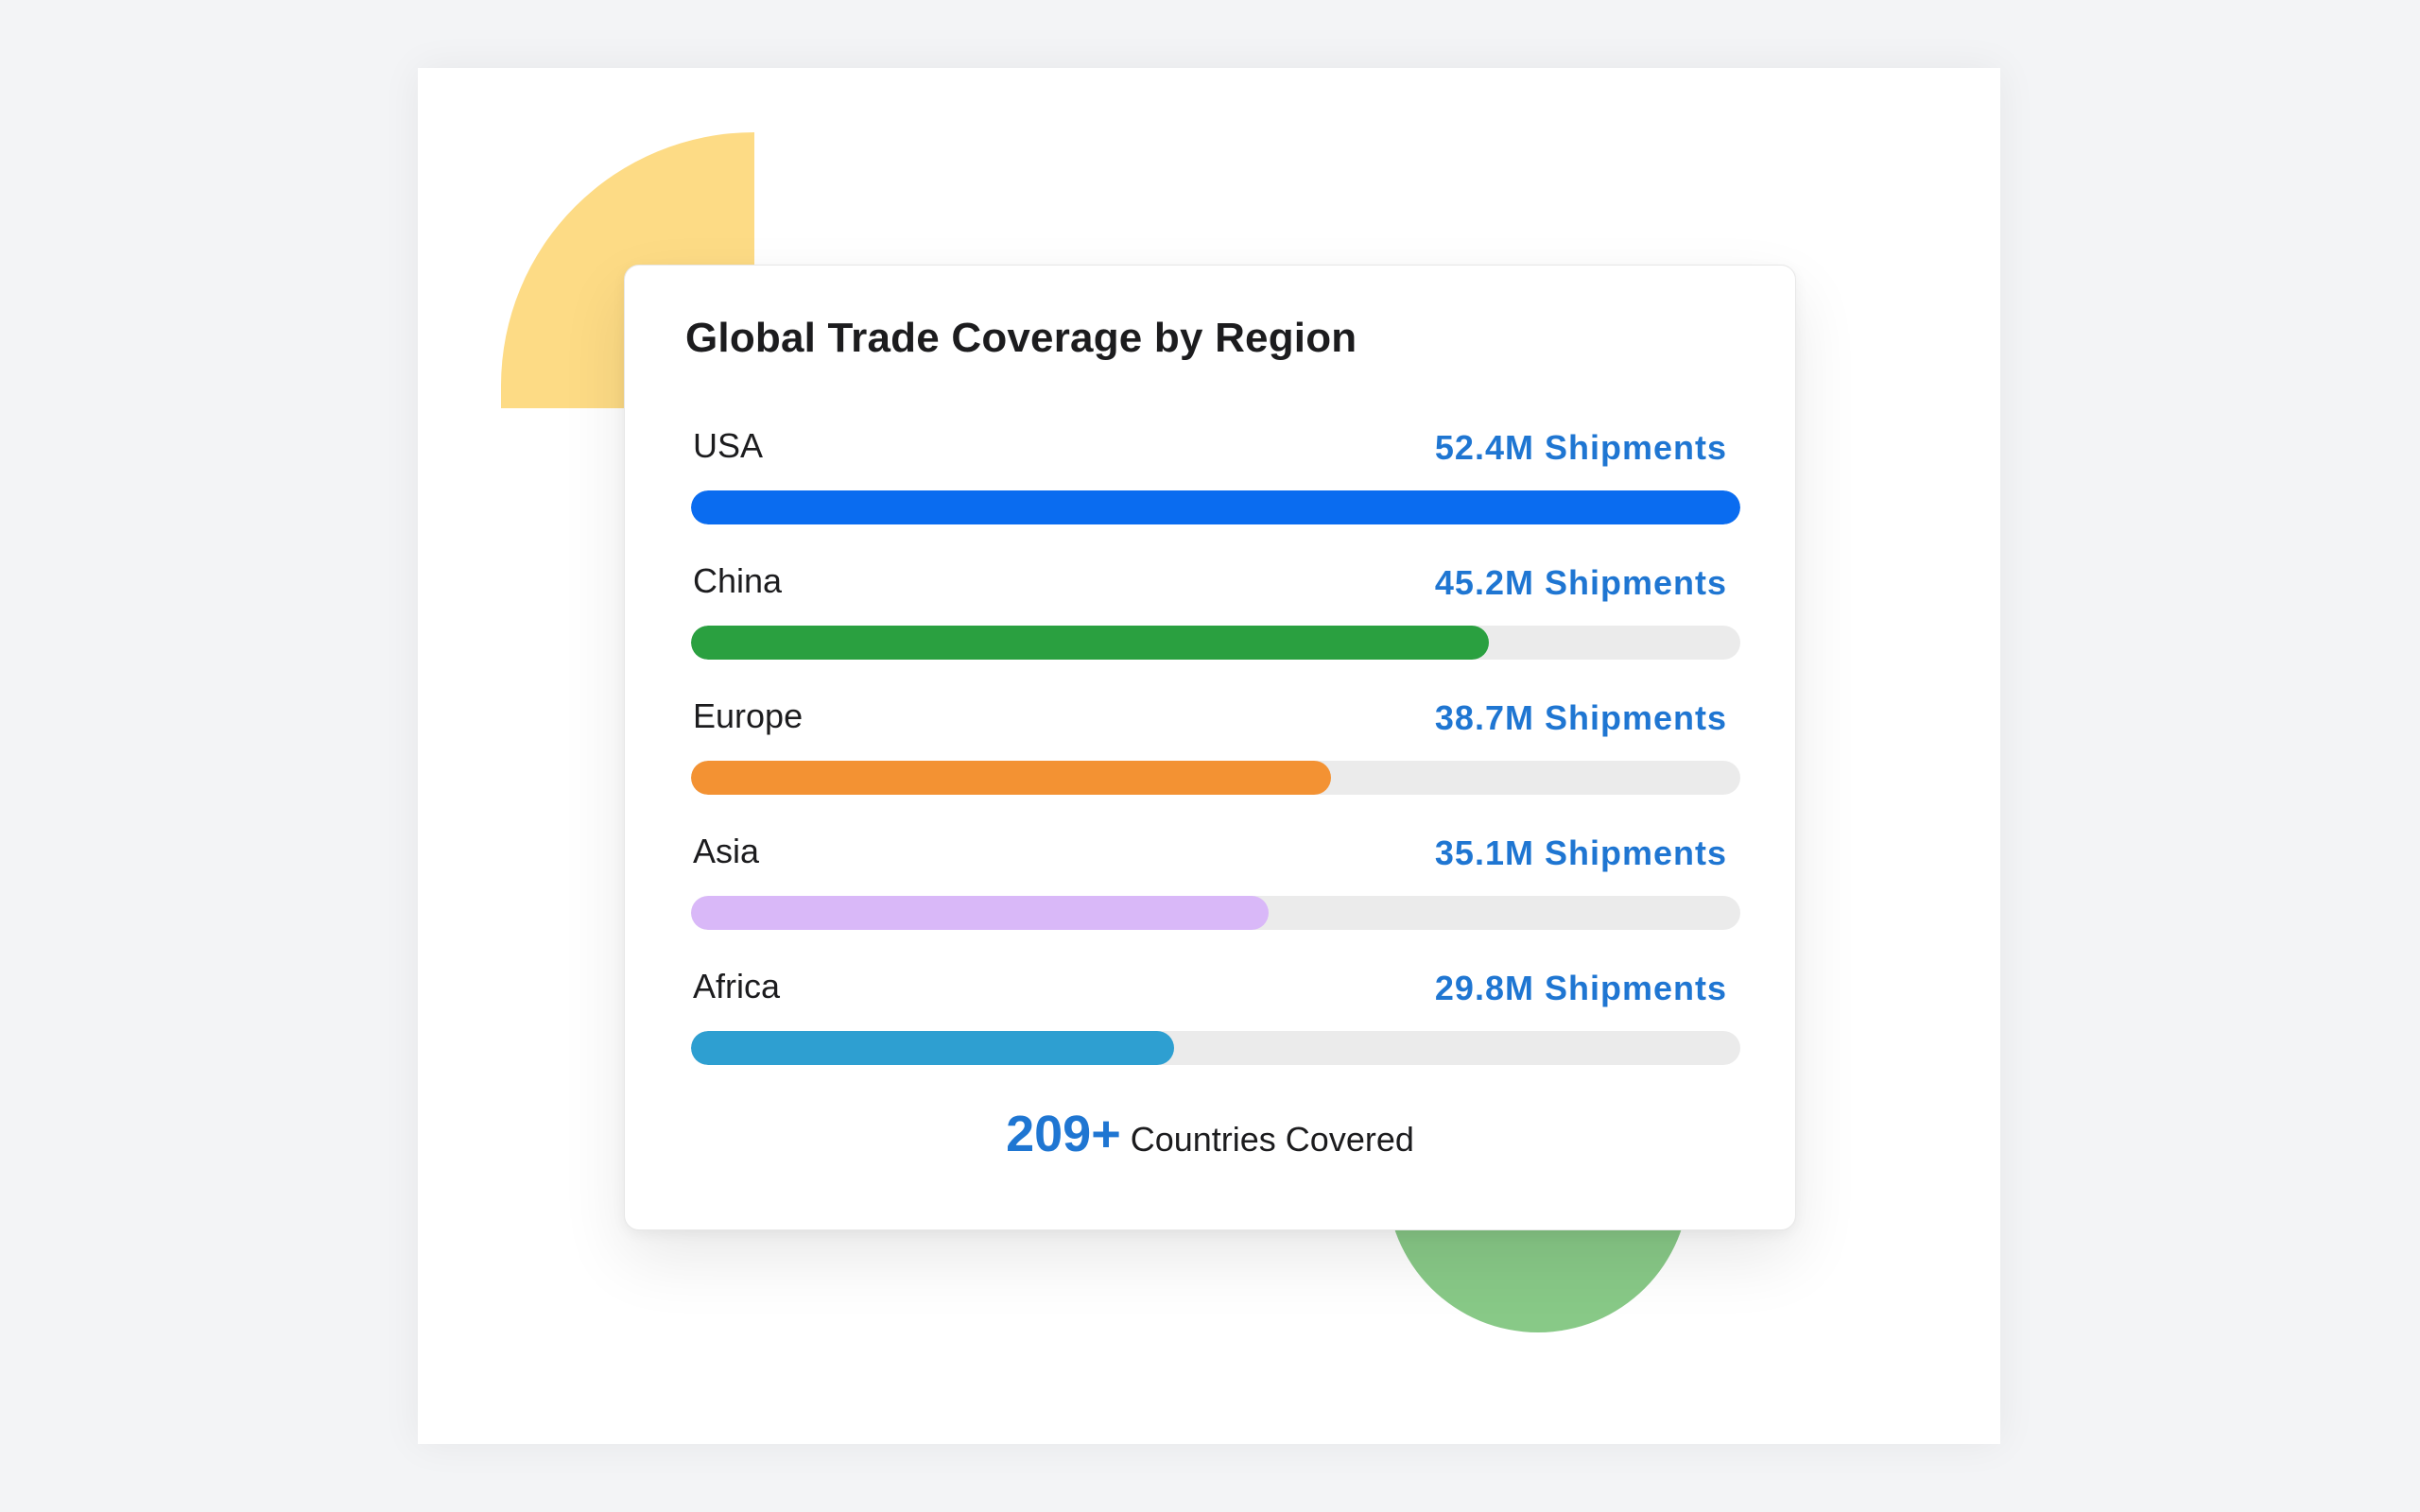  I want to click on bar-fill-asia, so click(980, 913).